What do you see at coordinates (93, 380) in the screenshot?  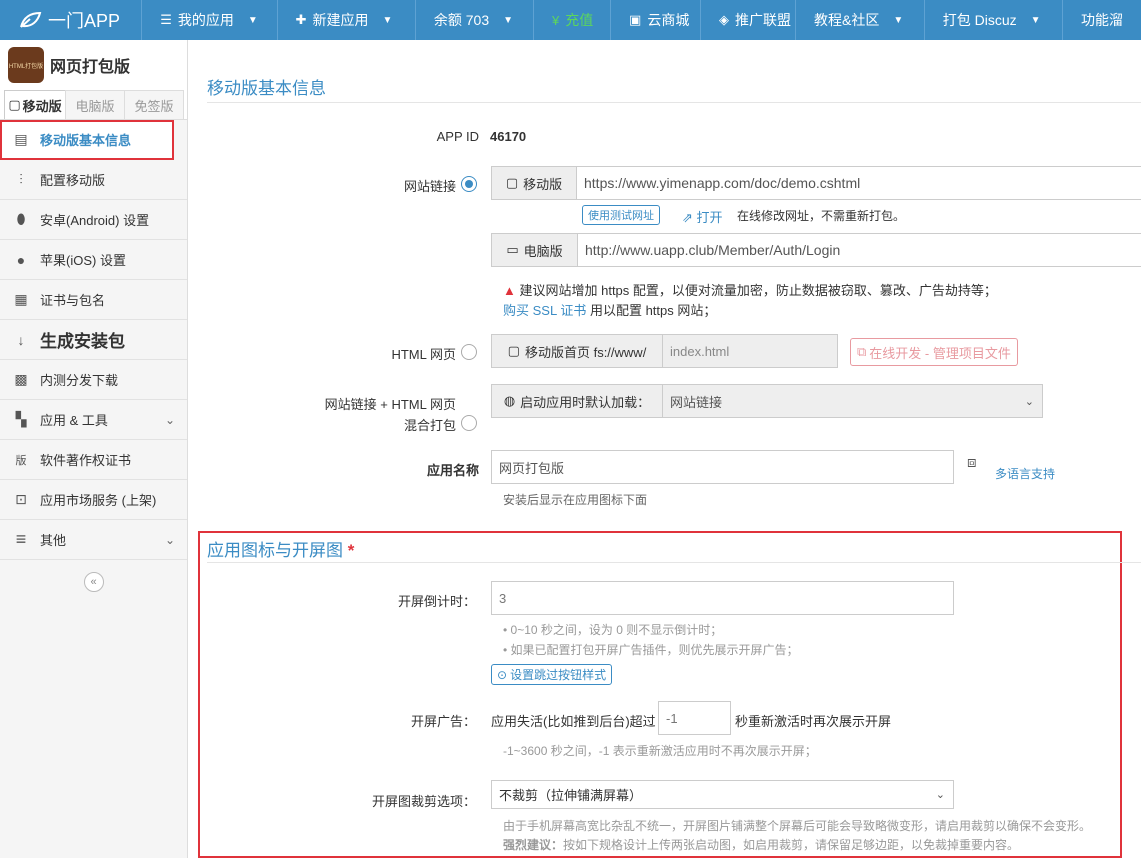 I see `sidebar-item-beta-download: ▩ 内测分发下载` at bounding box center [93, 380].